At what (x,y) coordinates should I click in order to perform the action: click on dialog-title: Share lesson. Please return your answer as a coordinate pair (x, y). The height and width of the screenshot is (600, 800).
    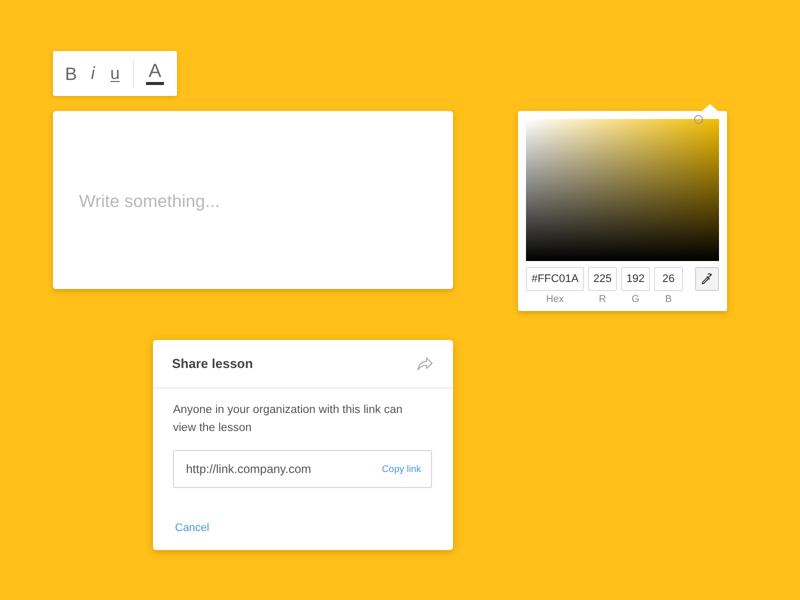
    Looking at the image, I should click on (212, 363).